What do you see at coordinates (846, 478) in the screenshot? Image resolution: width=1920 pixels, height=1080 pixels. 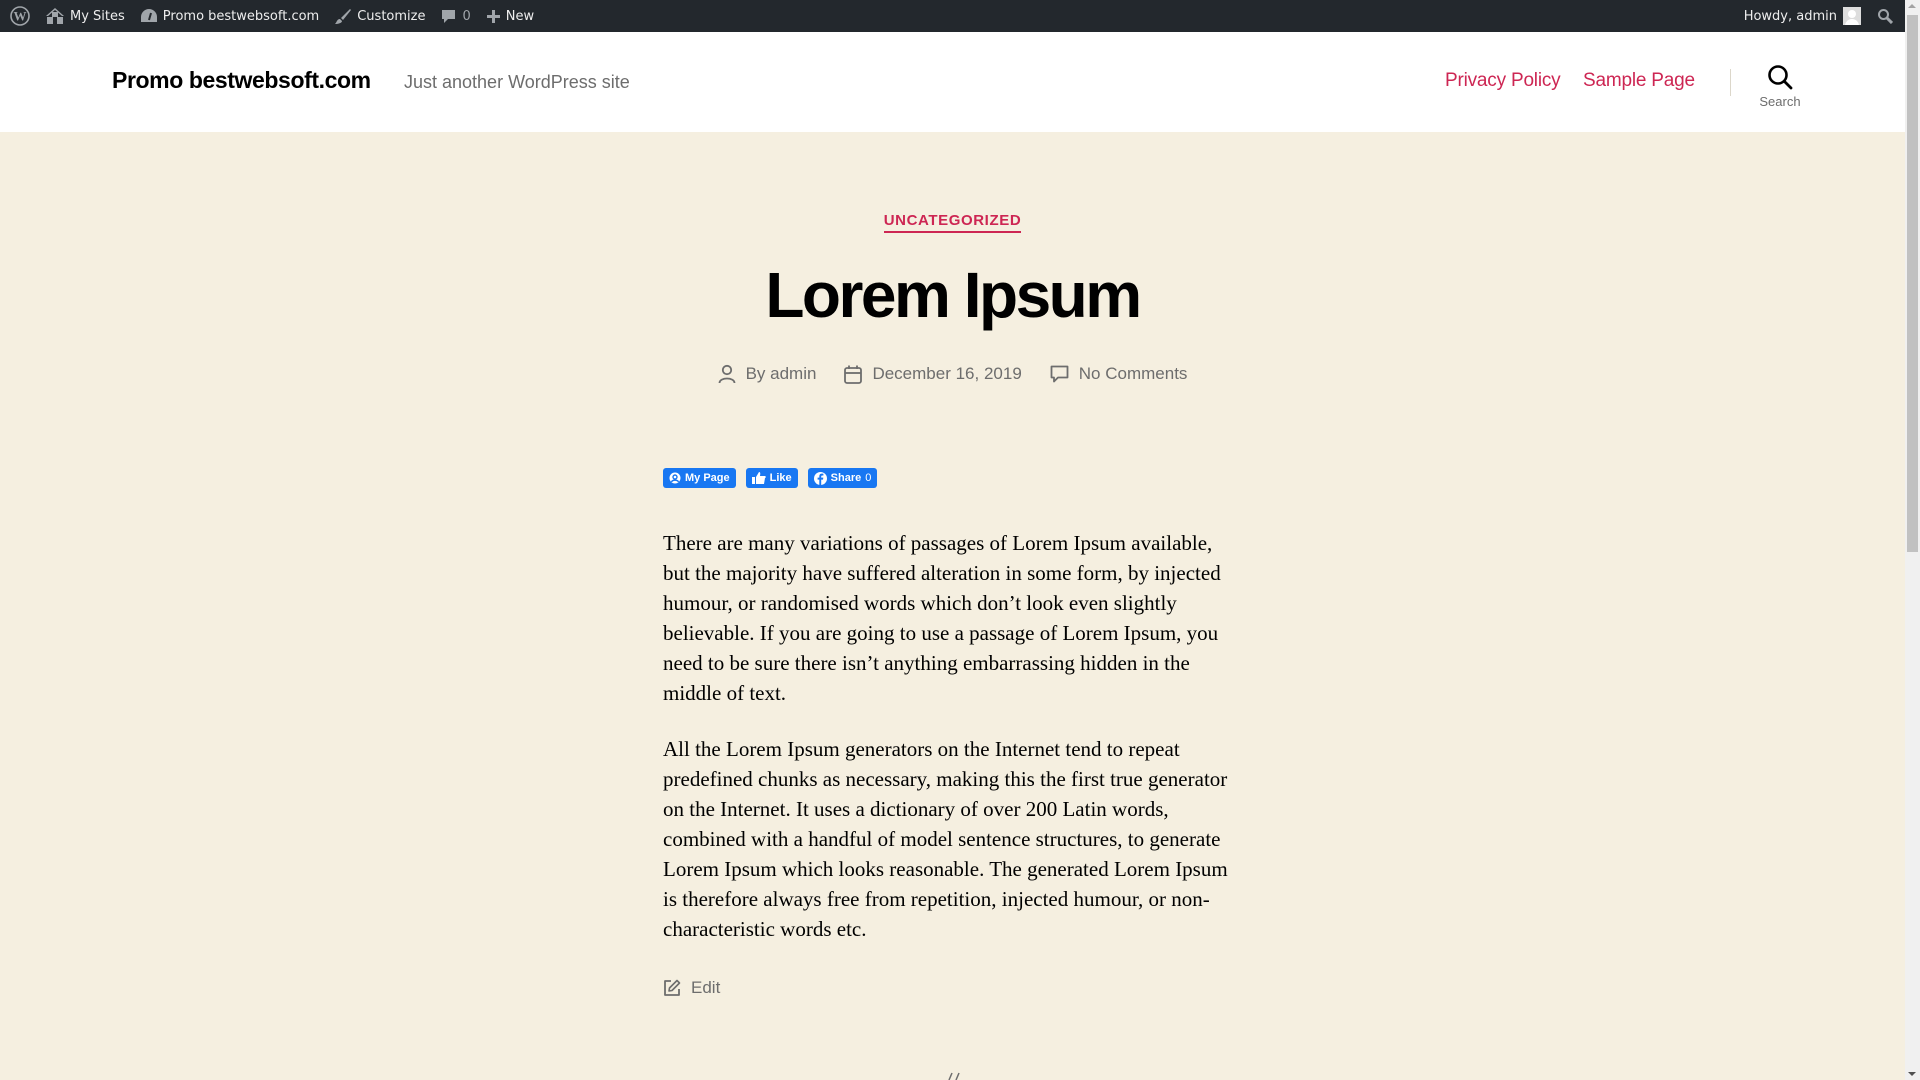 I see `share-label: Share` at bounding box center [846, 478].